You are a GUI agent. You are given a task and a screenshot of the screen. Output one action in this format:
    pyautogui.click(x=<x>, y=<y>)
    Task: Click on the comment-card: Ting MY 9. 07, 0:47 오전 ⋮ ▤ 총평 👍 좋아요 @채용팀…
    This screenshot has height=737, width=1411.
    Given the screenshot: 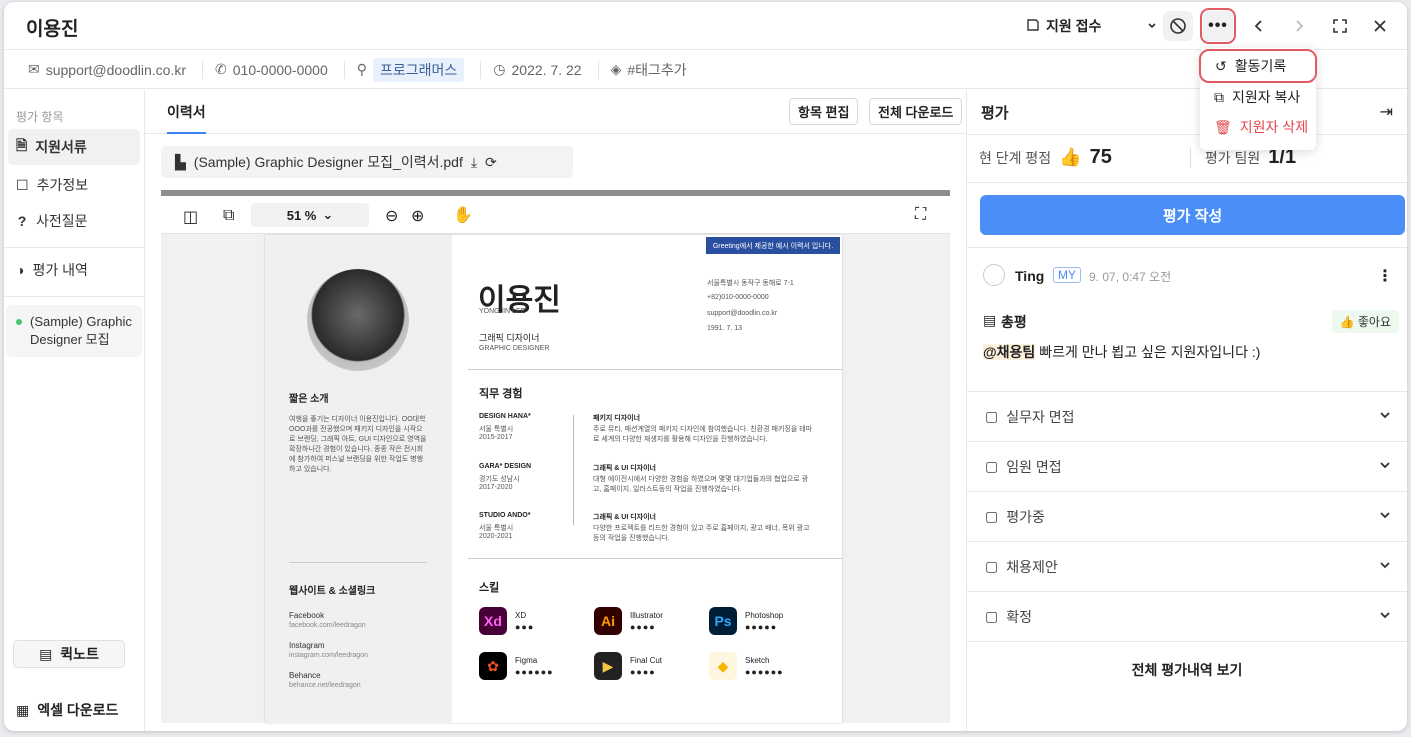 What is the action you would take?
    pyautogui.click(x=1187, y=319)
    